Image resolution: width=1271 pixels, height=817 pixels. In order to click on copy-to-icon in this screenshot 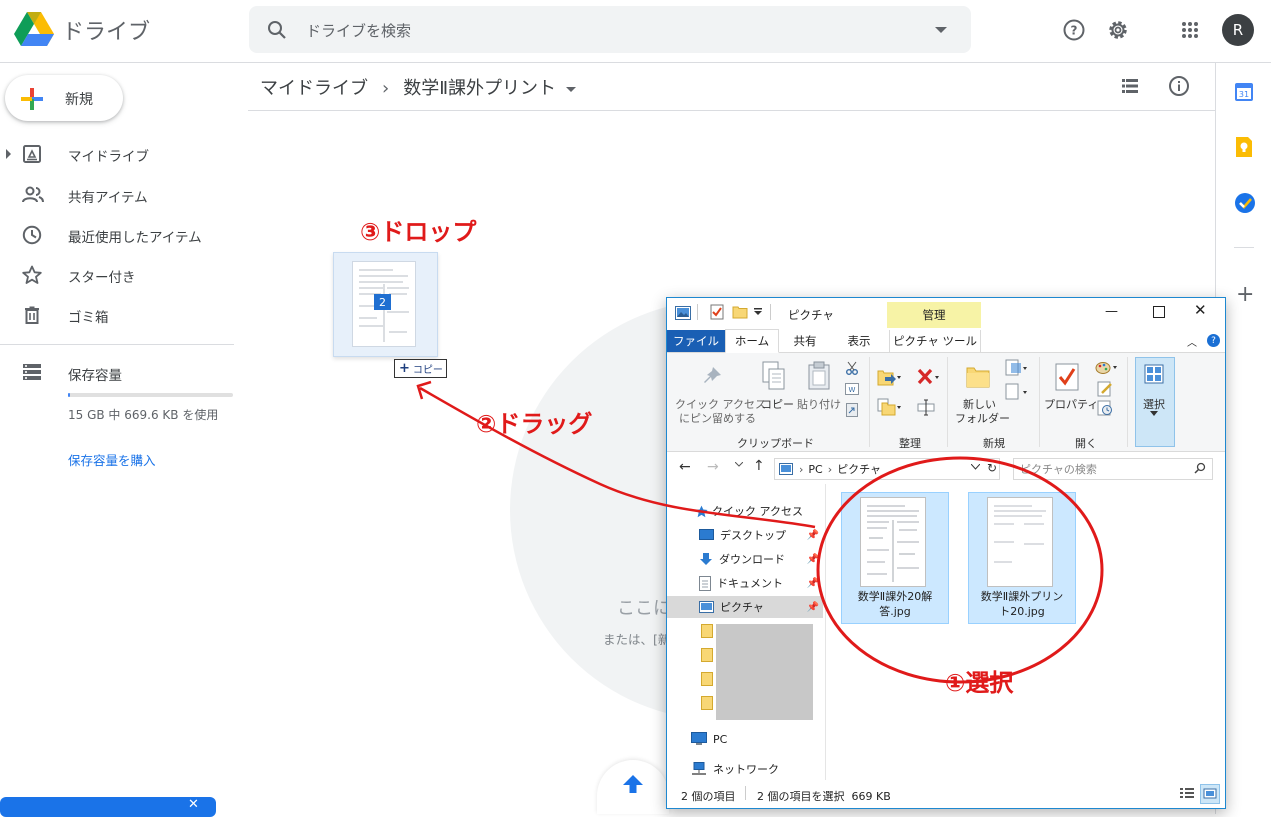, I will do `click(889, 407)`.